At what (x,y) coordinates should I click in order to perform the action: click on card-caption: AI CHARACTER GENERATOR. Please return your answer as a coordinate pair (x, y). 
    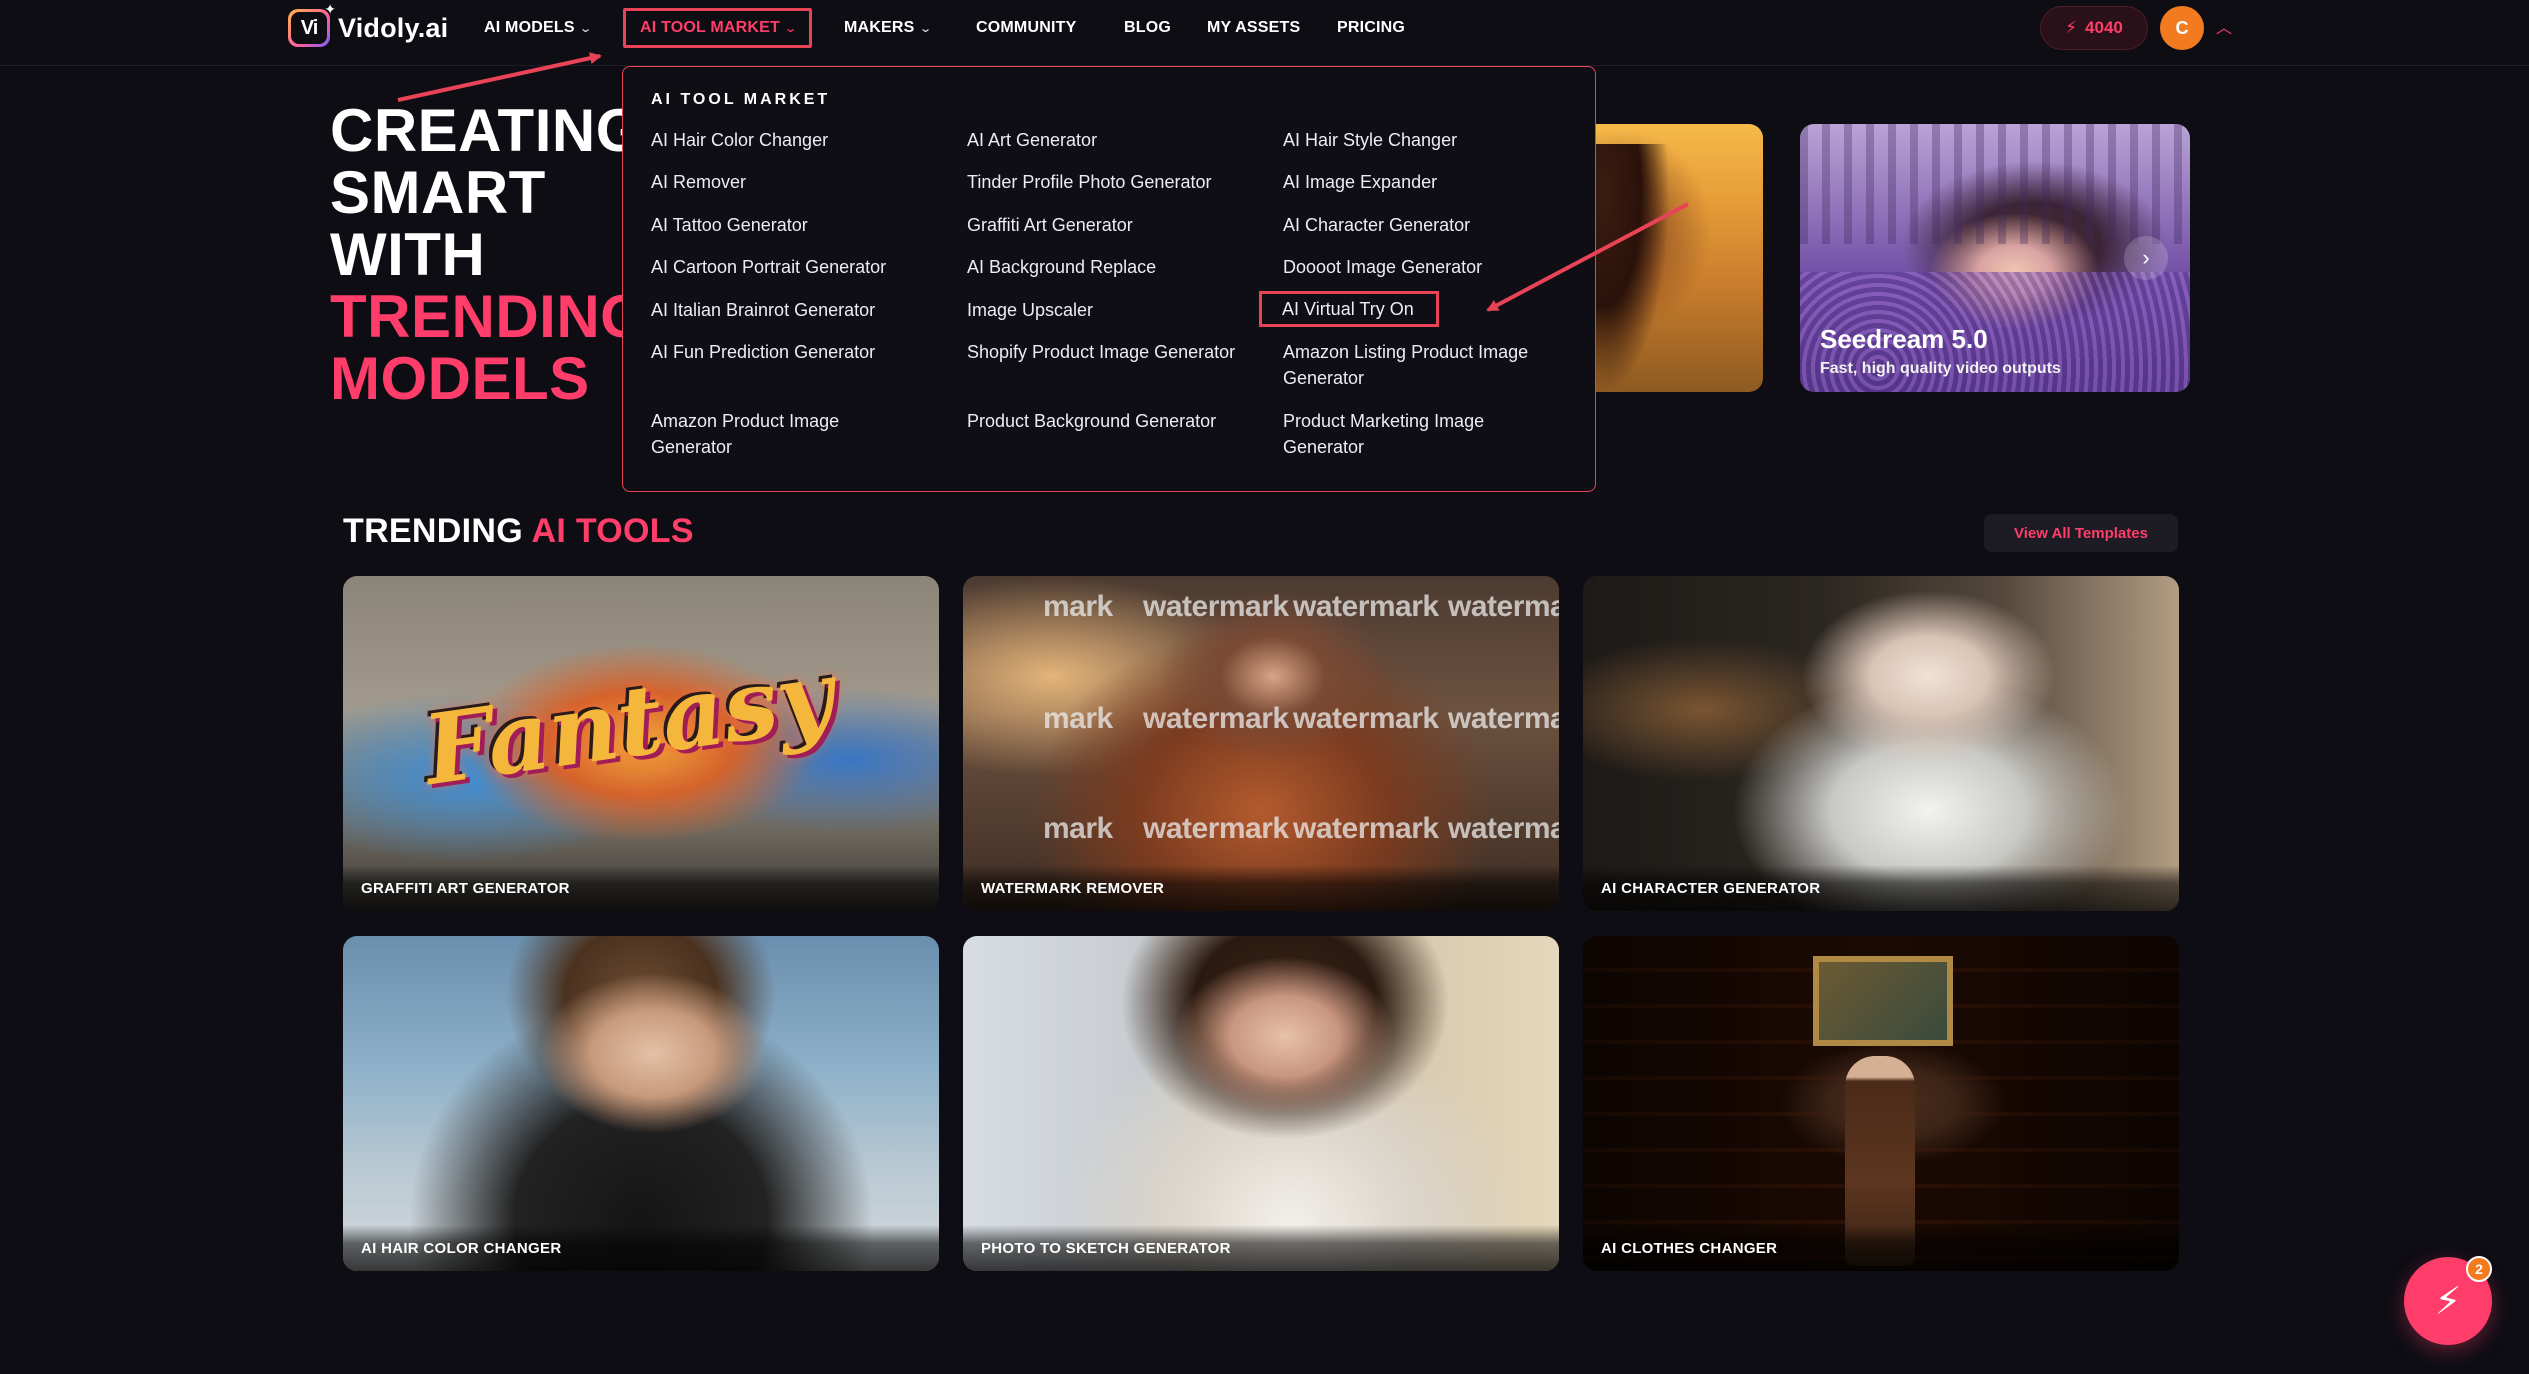
    Looking at the image, I should click on (1881, 888).